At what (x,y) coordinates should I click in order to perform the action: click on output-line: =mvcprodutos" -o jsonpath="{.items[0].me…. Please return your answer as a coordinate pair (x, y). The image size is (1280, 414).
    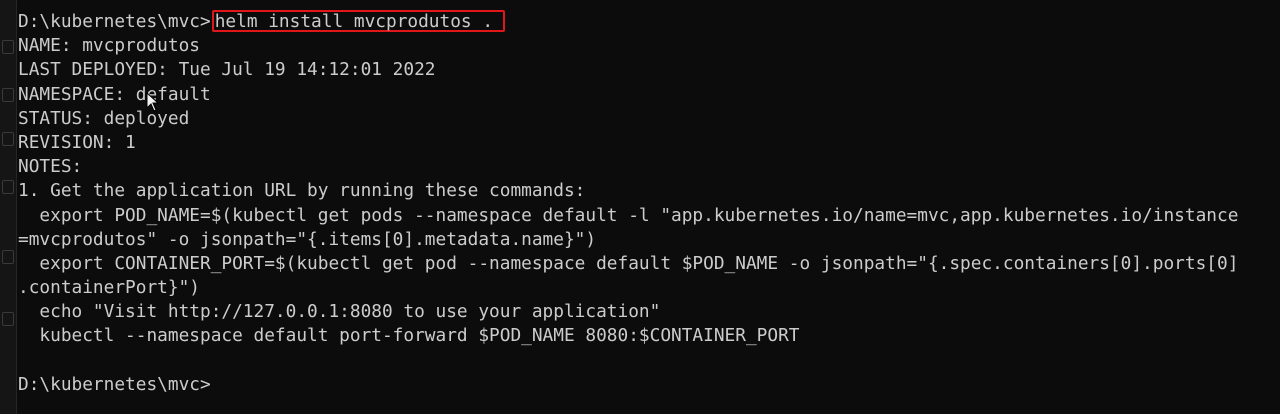
    Looking at the image, I should click on (307, 239).